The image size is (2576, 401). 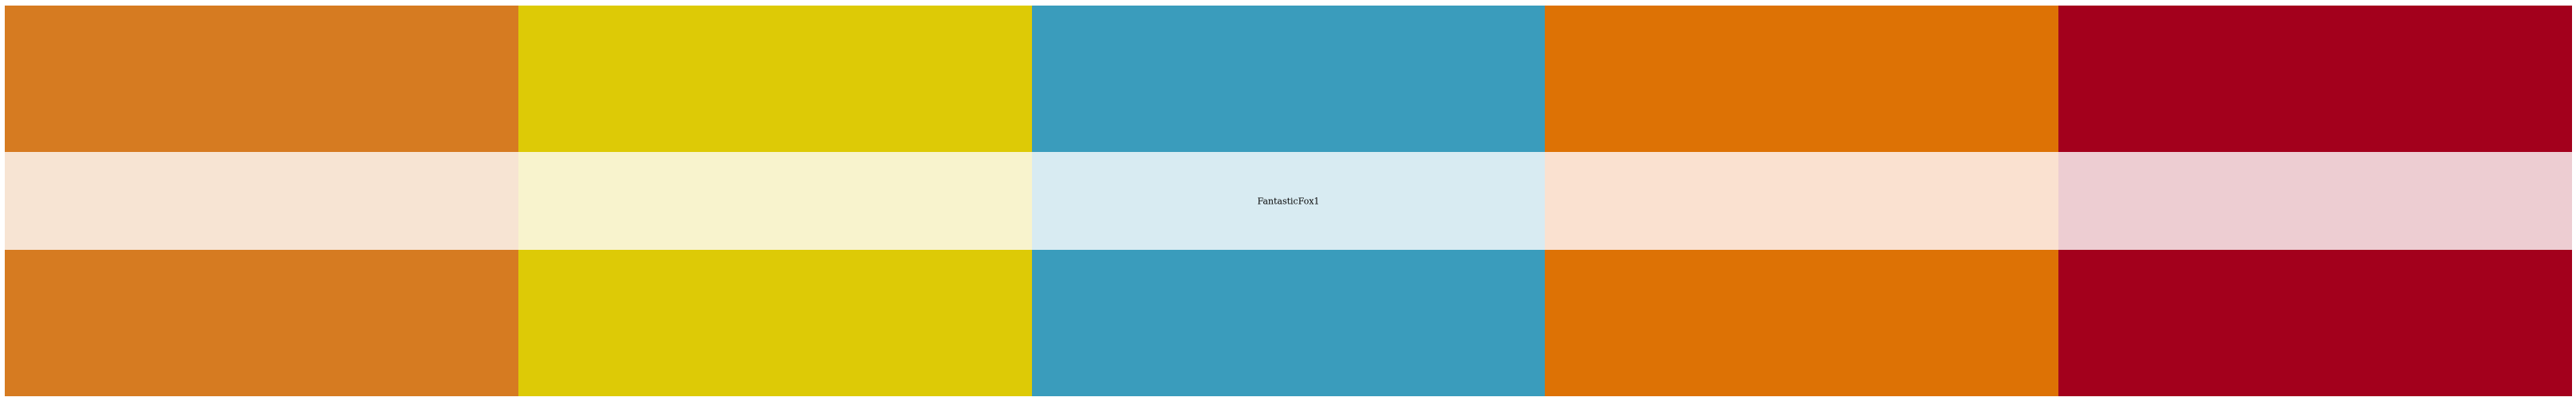 What do you see at coordinates (1802, 79) in the screenshot?
I see `swatch-4-top` at bounding box center [1802, 79].